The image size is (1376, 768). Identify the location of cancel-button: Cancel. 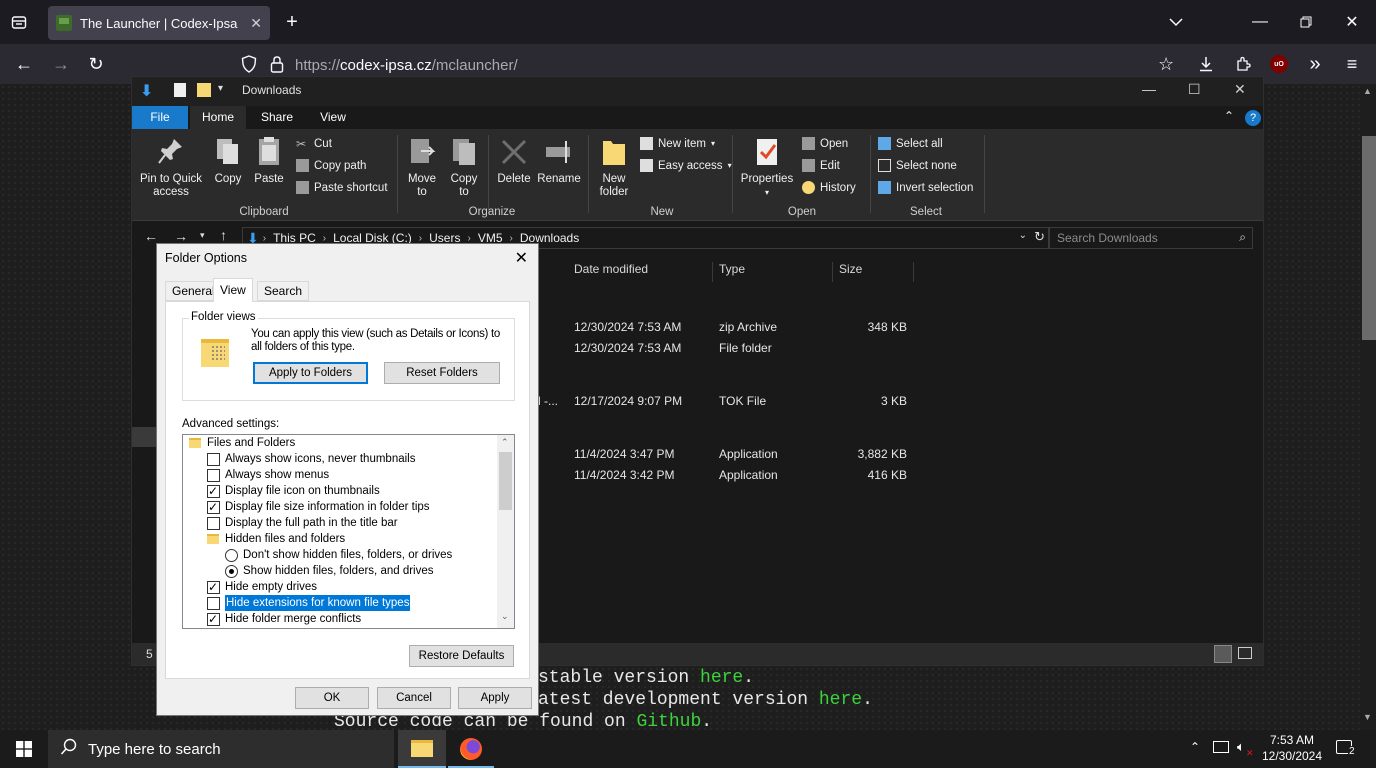
(414, 698).